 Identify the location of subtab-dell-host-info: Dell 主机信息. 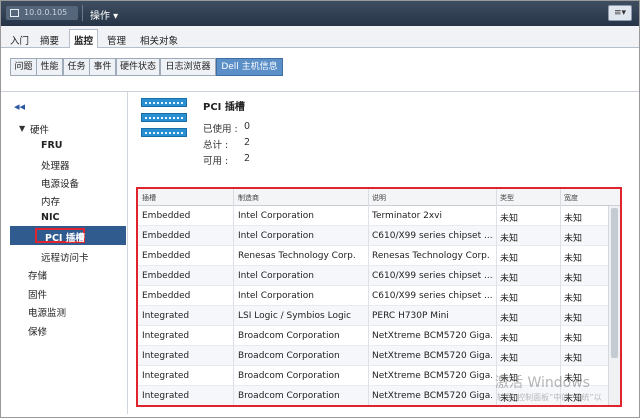
(249, 67).